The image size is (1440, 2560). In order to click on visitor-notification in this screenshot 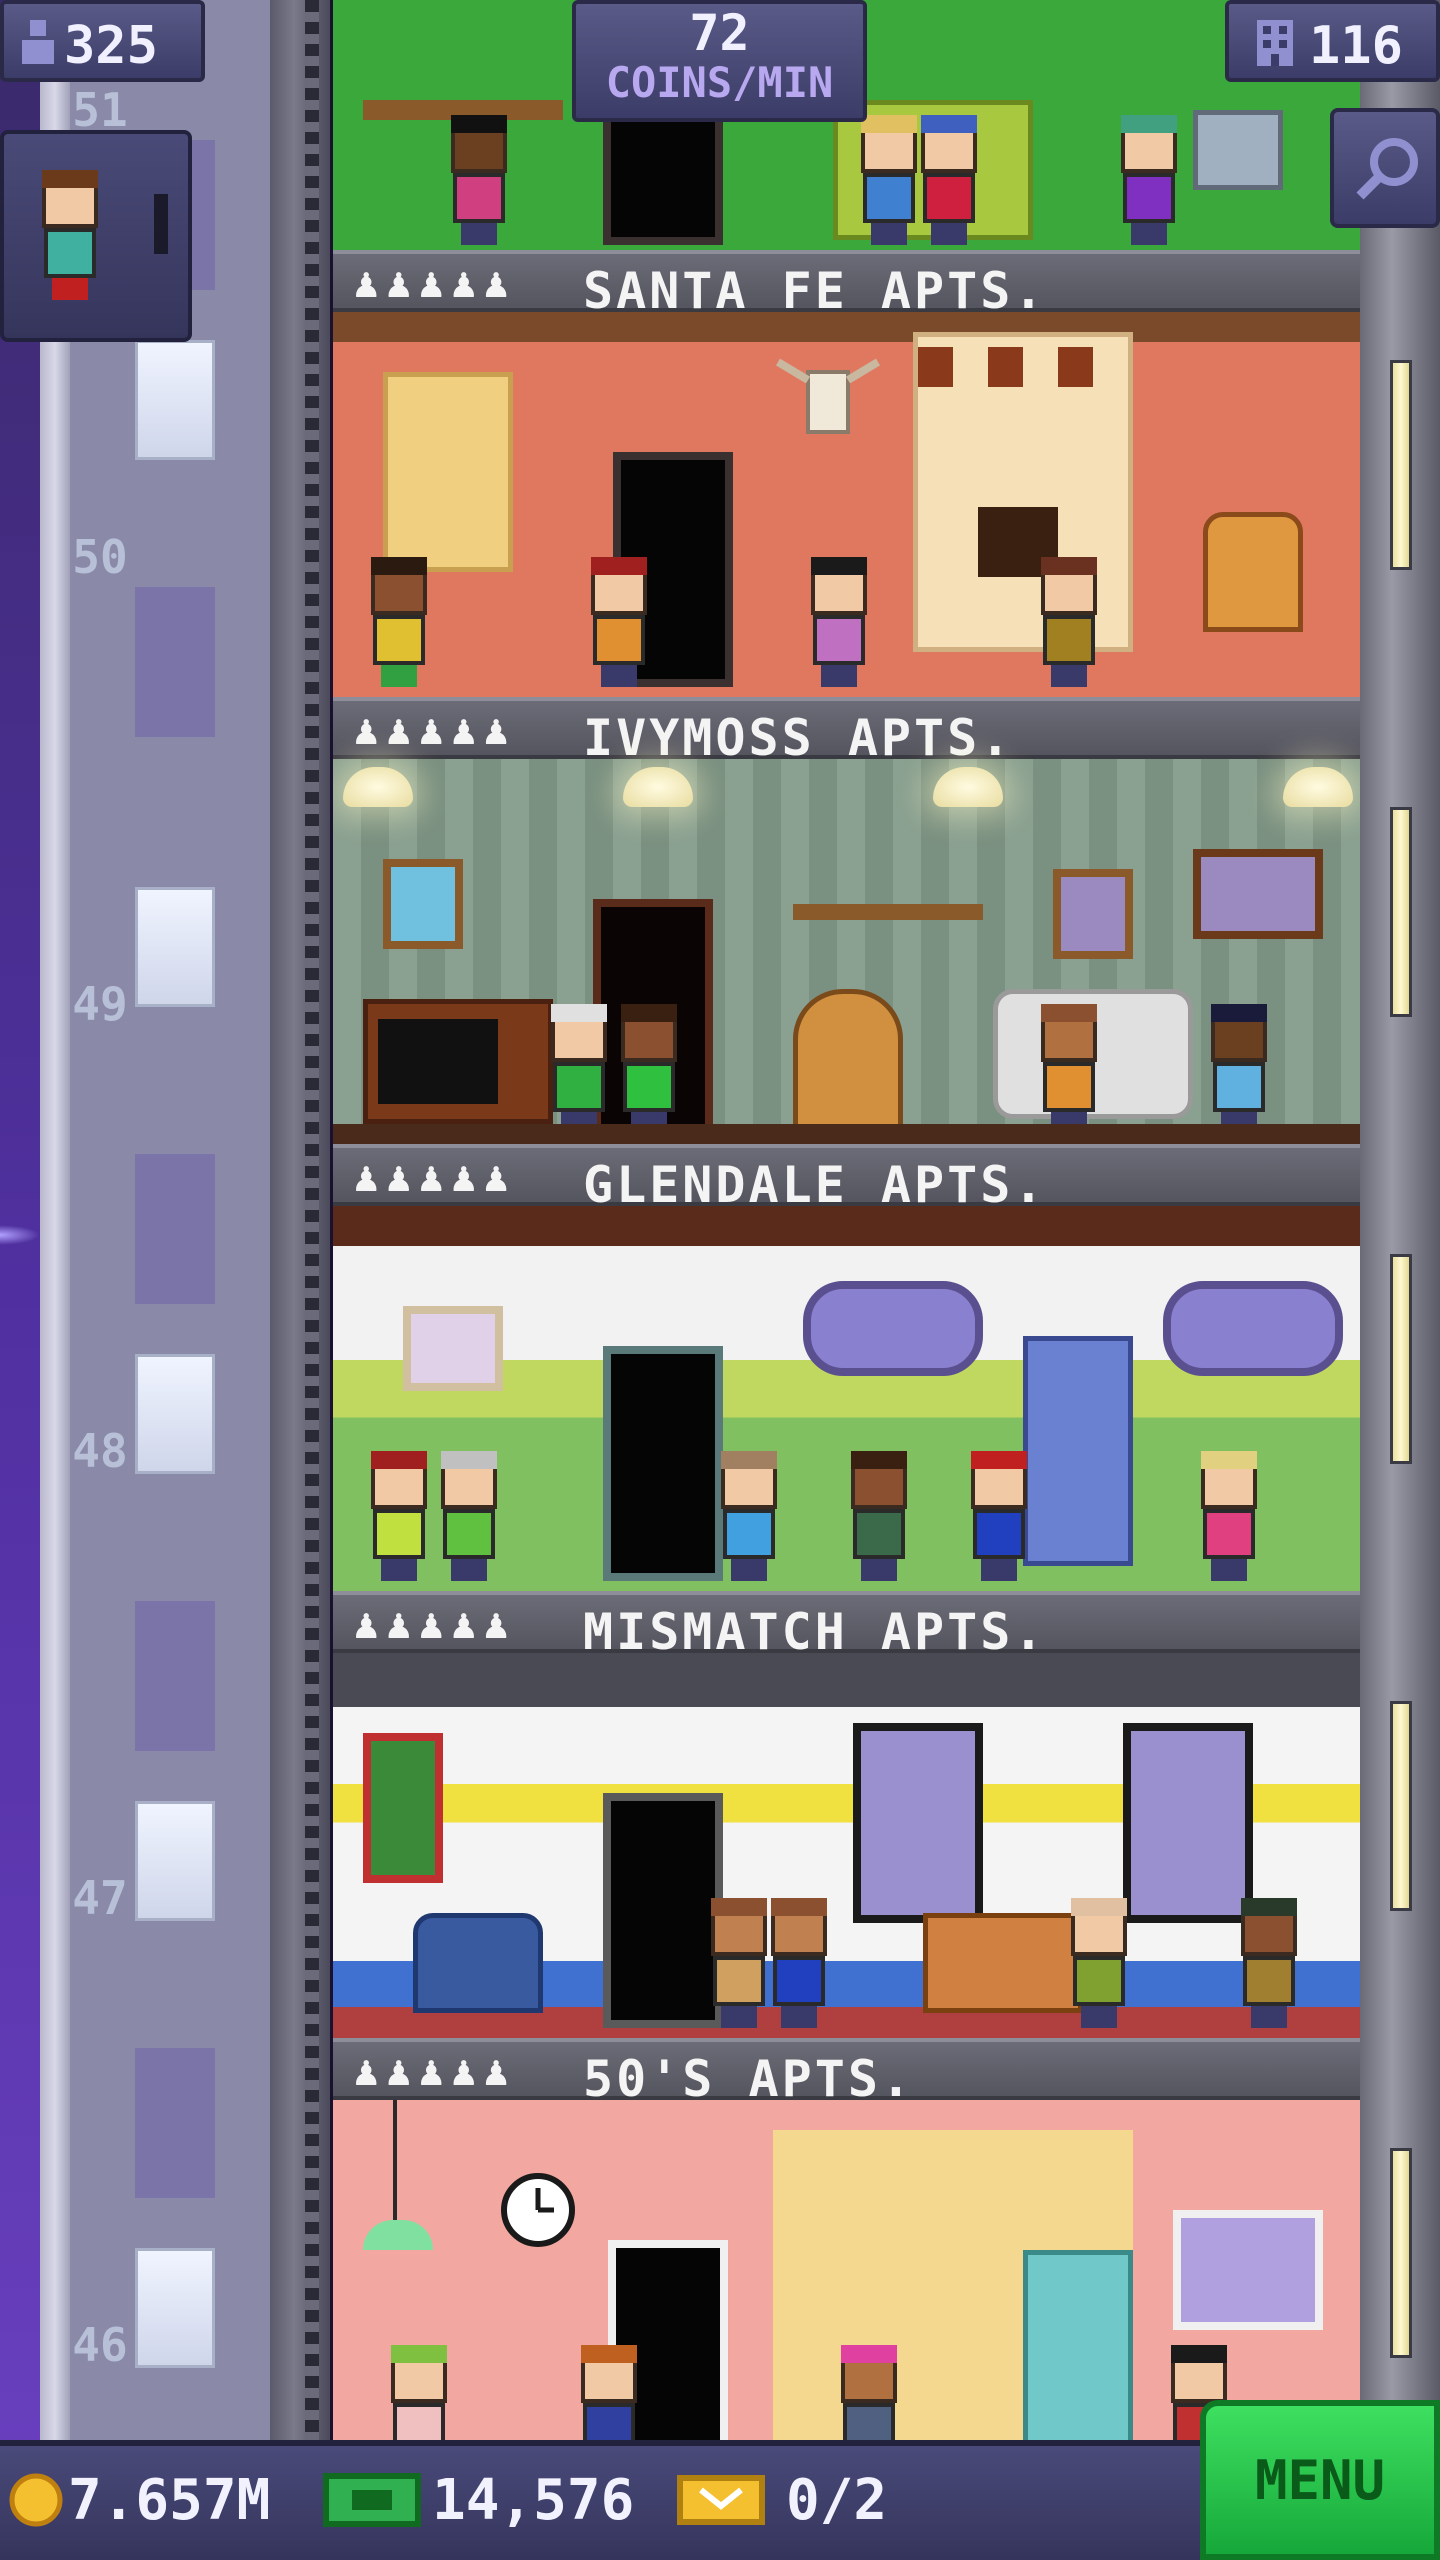, I will do `click(96, 236)`.